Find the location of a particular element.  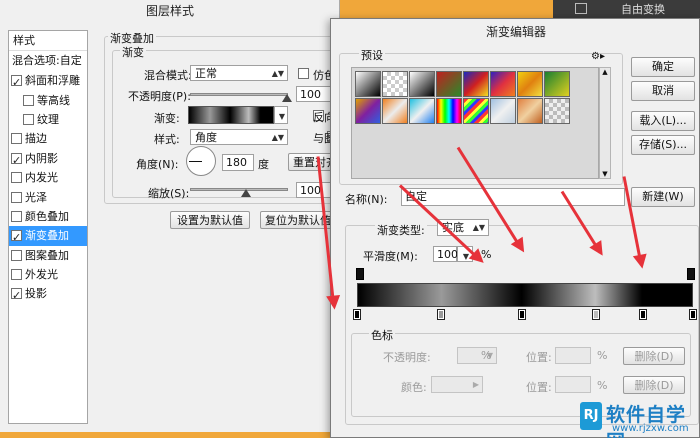

gradient-dropdown: ▼ is located at coordinates (281, 115).